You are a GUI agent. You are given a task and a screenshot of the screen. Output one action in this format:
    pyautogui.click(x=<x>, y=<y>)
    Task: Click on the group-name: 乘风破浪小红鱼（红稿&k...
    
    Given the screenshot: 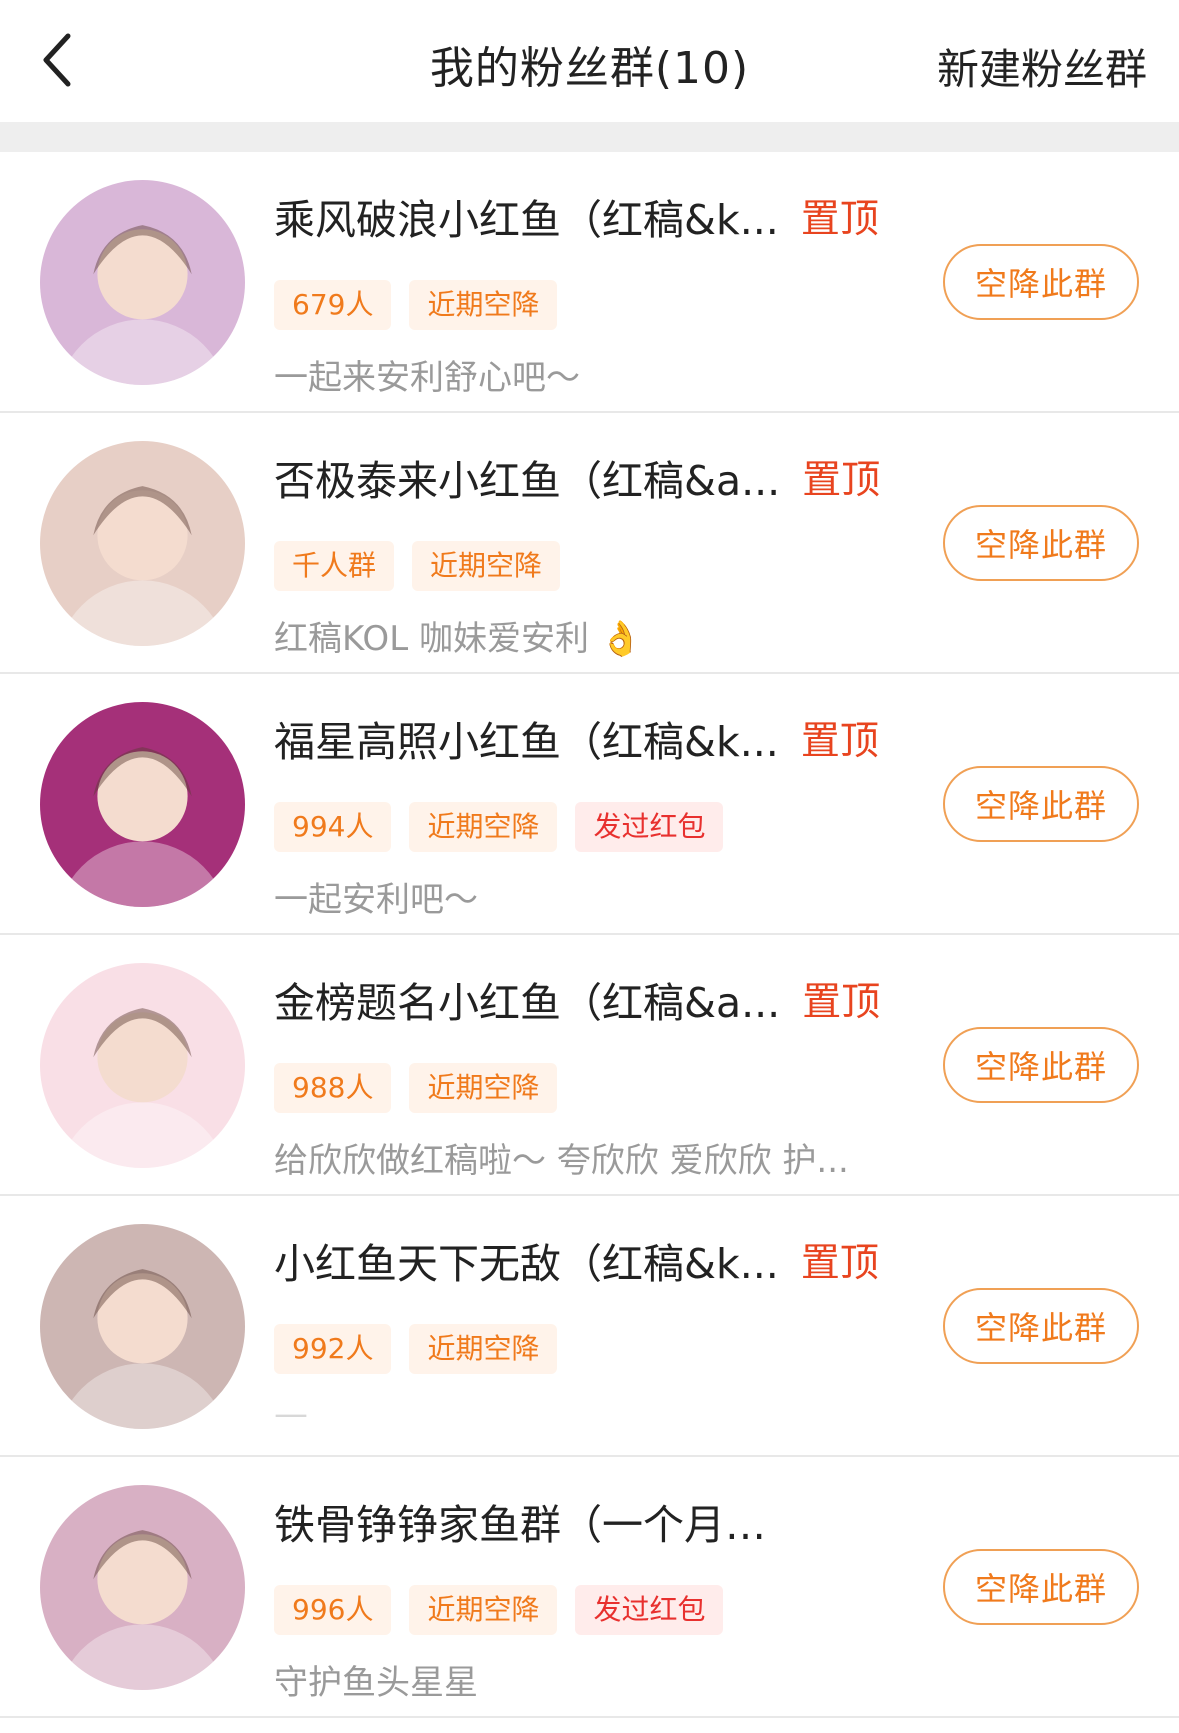 What is the action you would take?
    pyautogui.click(x=526, y=220)
    